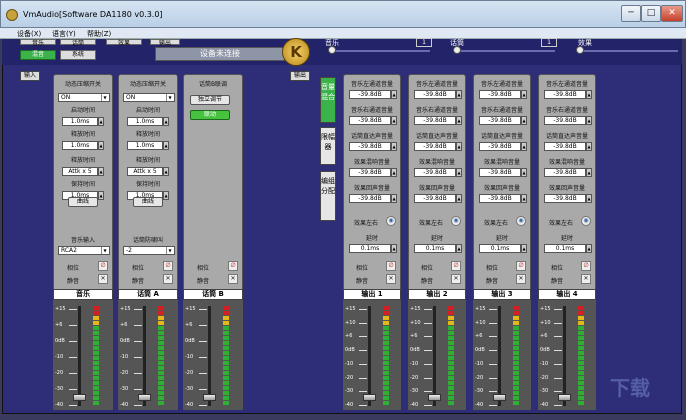  What do you see at coordinates (145, 145) in the screenshot?
I see `release-input: 1.0ms` at bounding box center [145, 145].